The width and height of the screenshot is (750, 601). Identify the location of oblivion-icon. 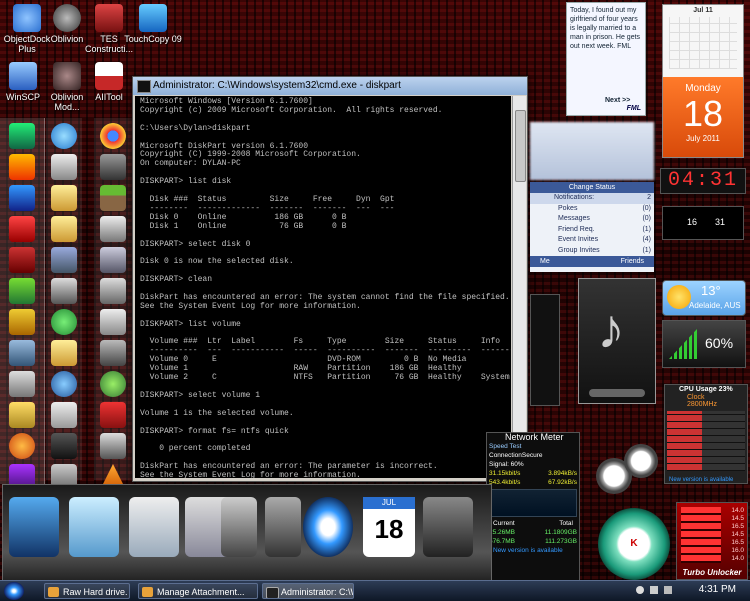
(67, 18).